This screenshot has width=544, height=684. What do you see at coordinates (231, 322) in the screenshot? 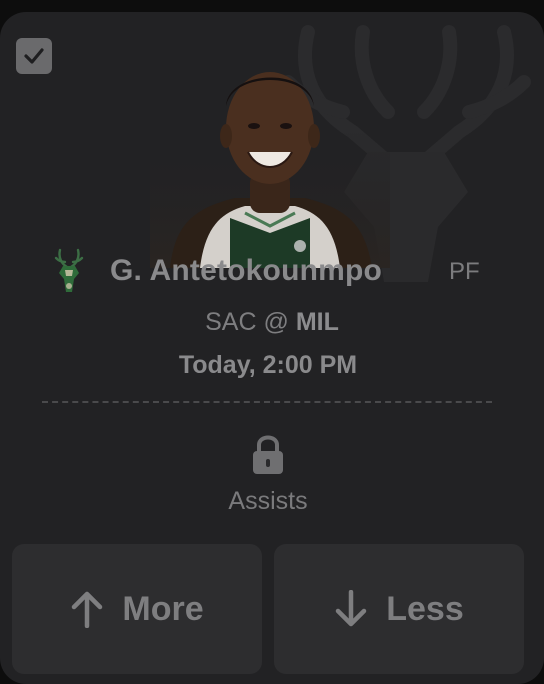
I see `away-team: SAC` at bounding box center [231, 322].